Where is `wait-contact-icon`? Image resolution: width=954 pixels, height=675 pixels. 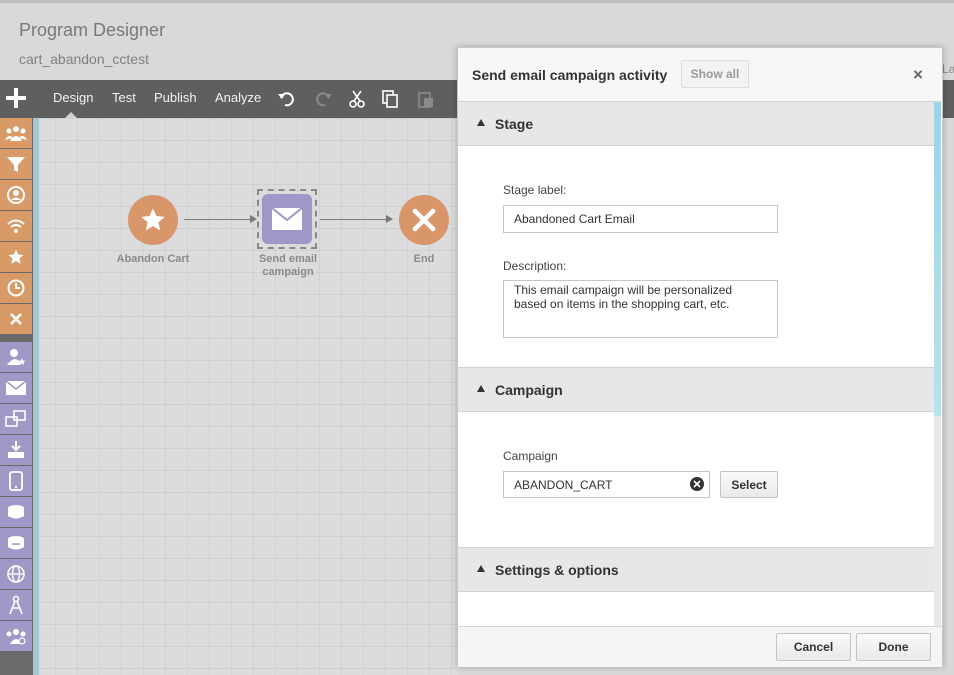 wait-contact-icon is located at coordinates (16, 195).